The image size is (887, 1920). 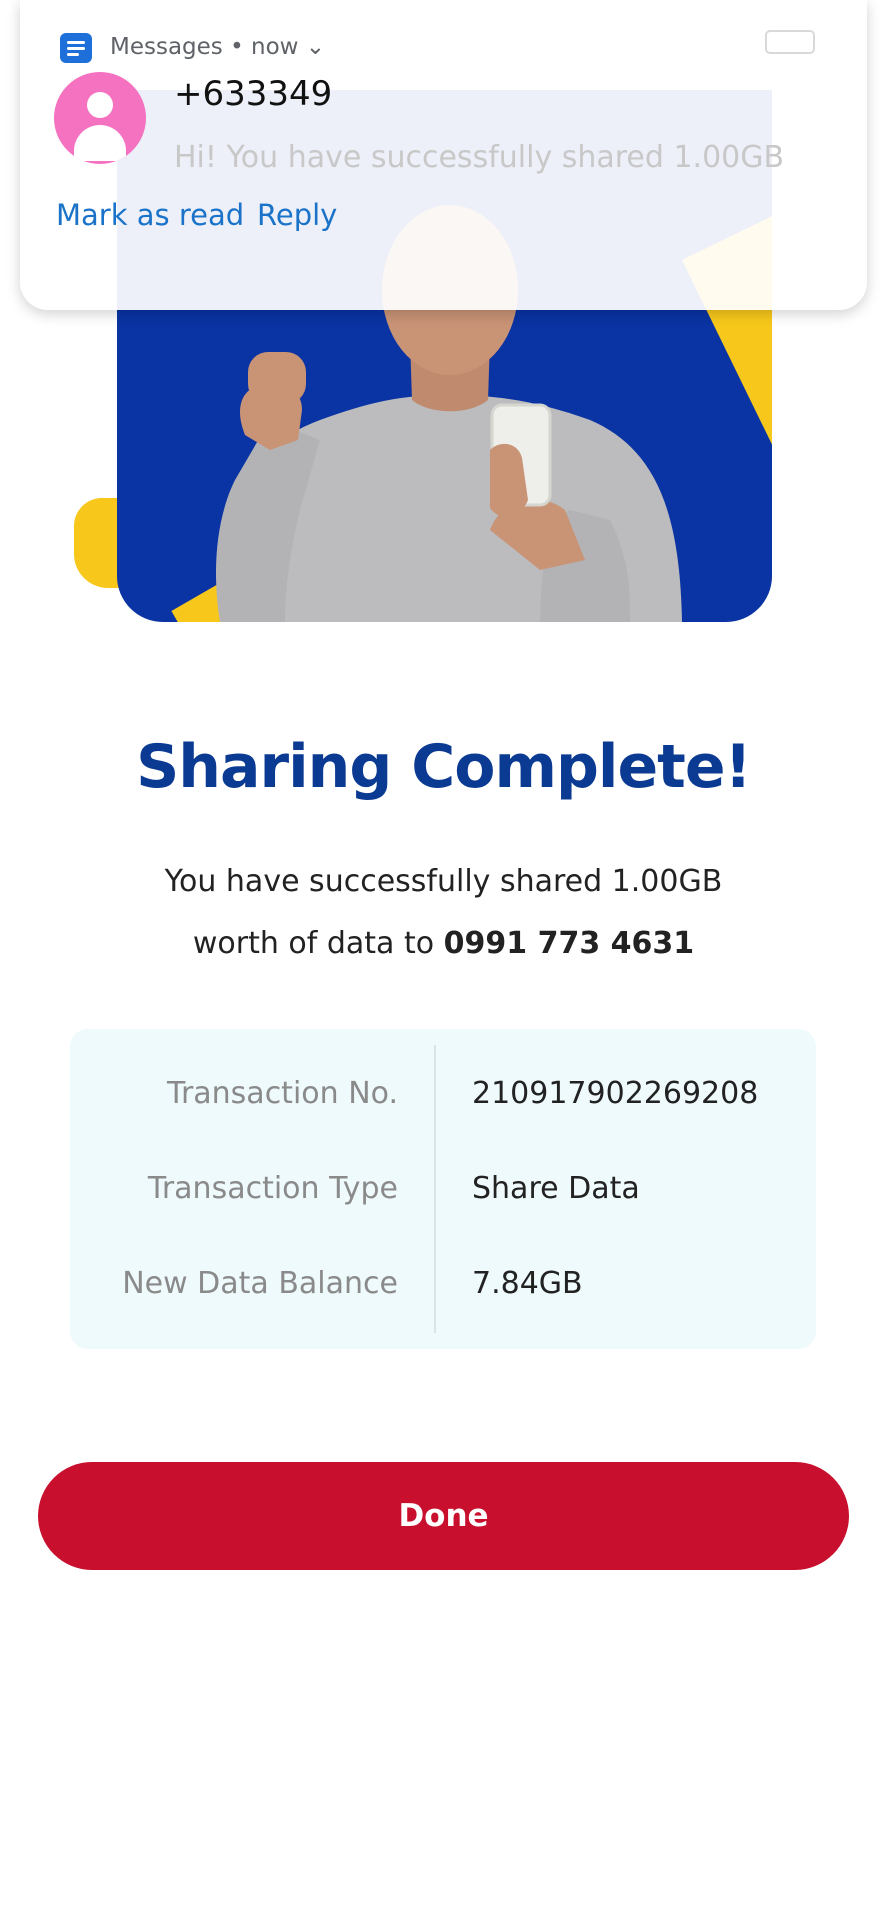 What do you see at coordinates (260, 1283) in the screenshot?
I see `data-balance-label: New Data Balance` at bounding box center [260, 1283].